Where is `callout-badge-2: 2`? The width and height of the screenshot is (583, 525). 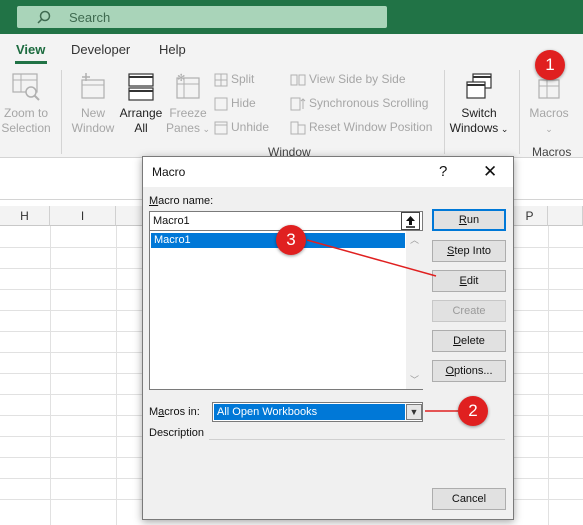
callout-badge-2: 2 is located at coordinates (473, 411).